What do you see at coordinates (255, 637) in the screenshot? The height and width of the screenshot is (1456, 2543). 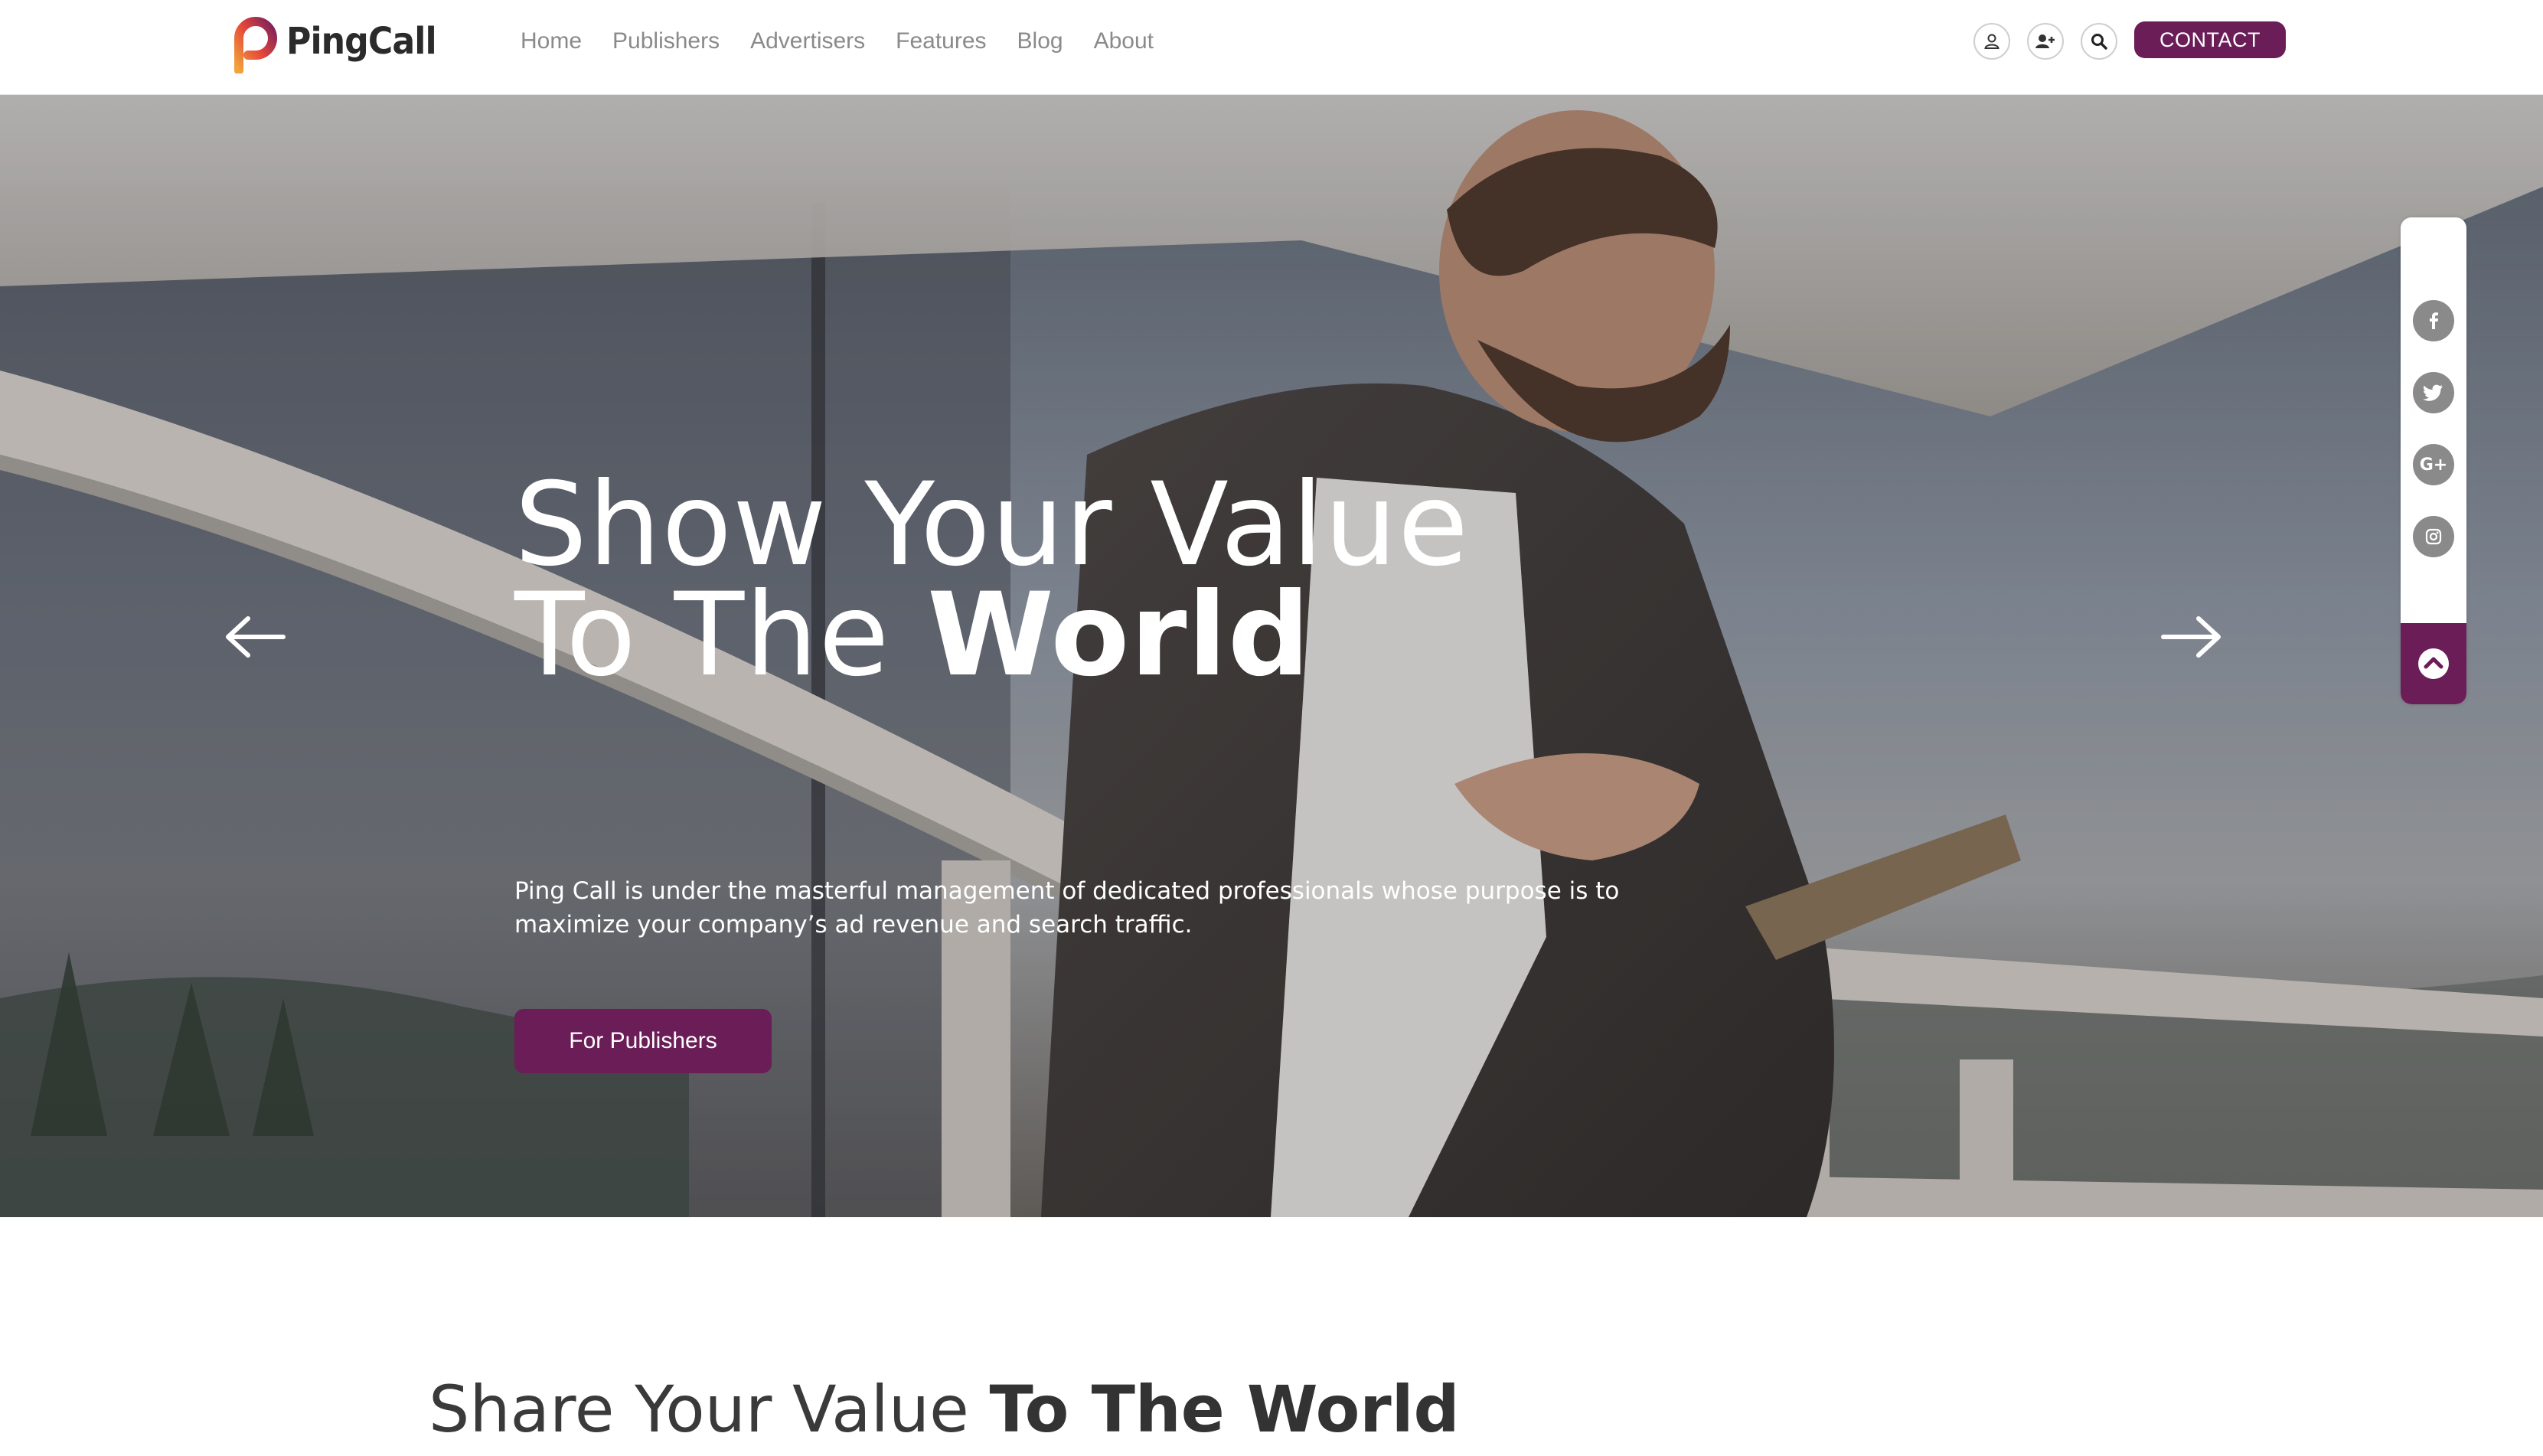 I see `arrow-left-icon` at bounding box center [255, 637].